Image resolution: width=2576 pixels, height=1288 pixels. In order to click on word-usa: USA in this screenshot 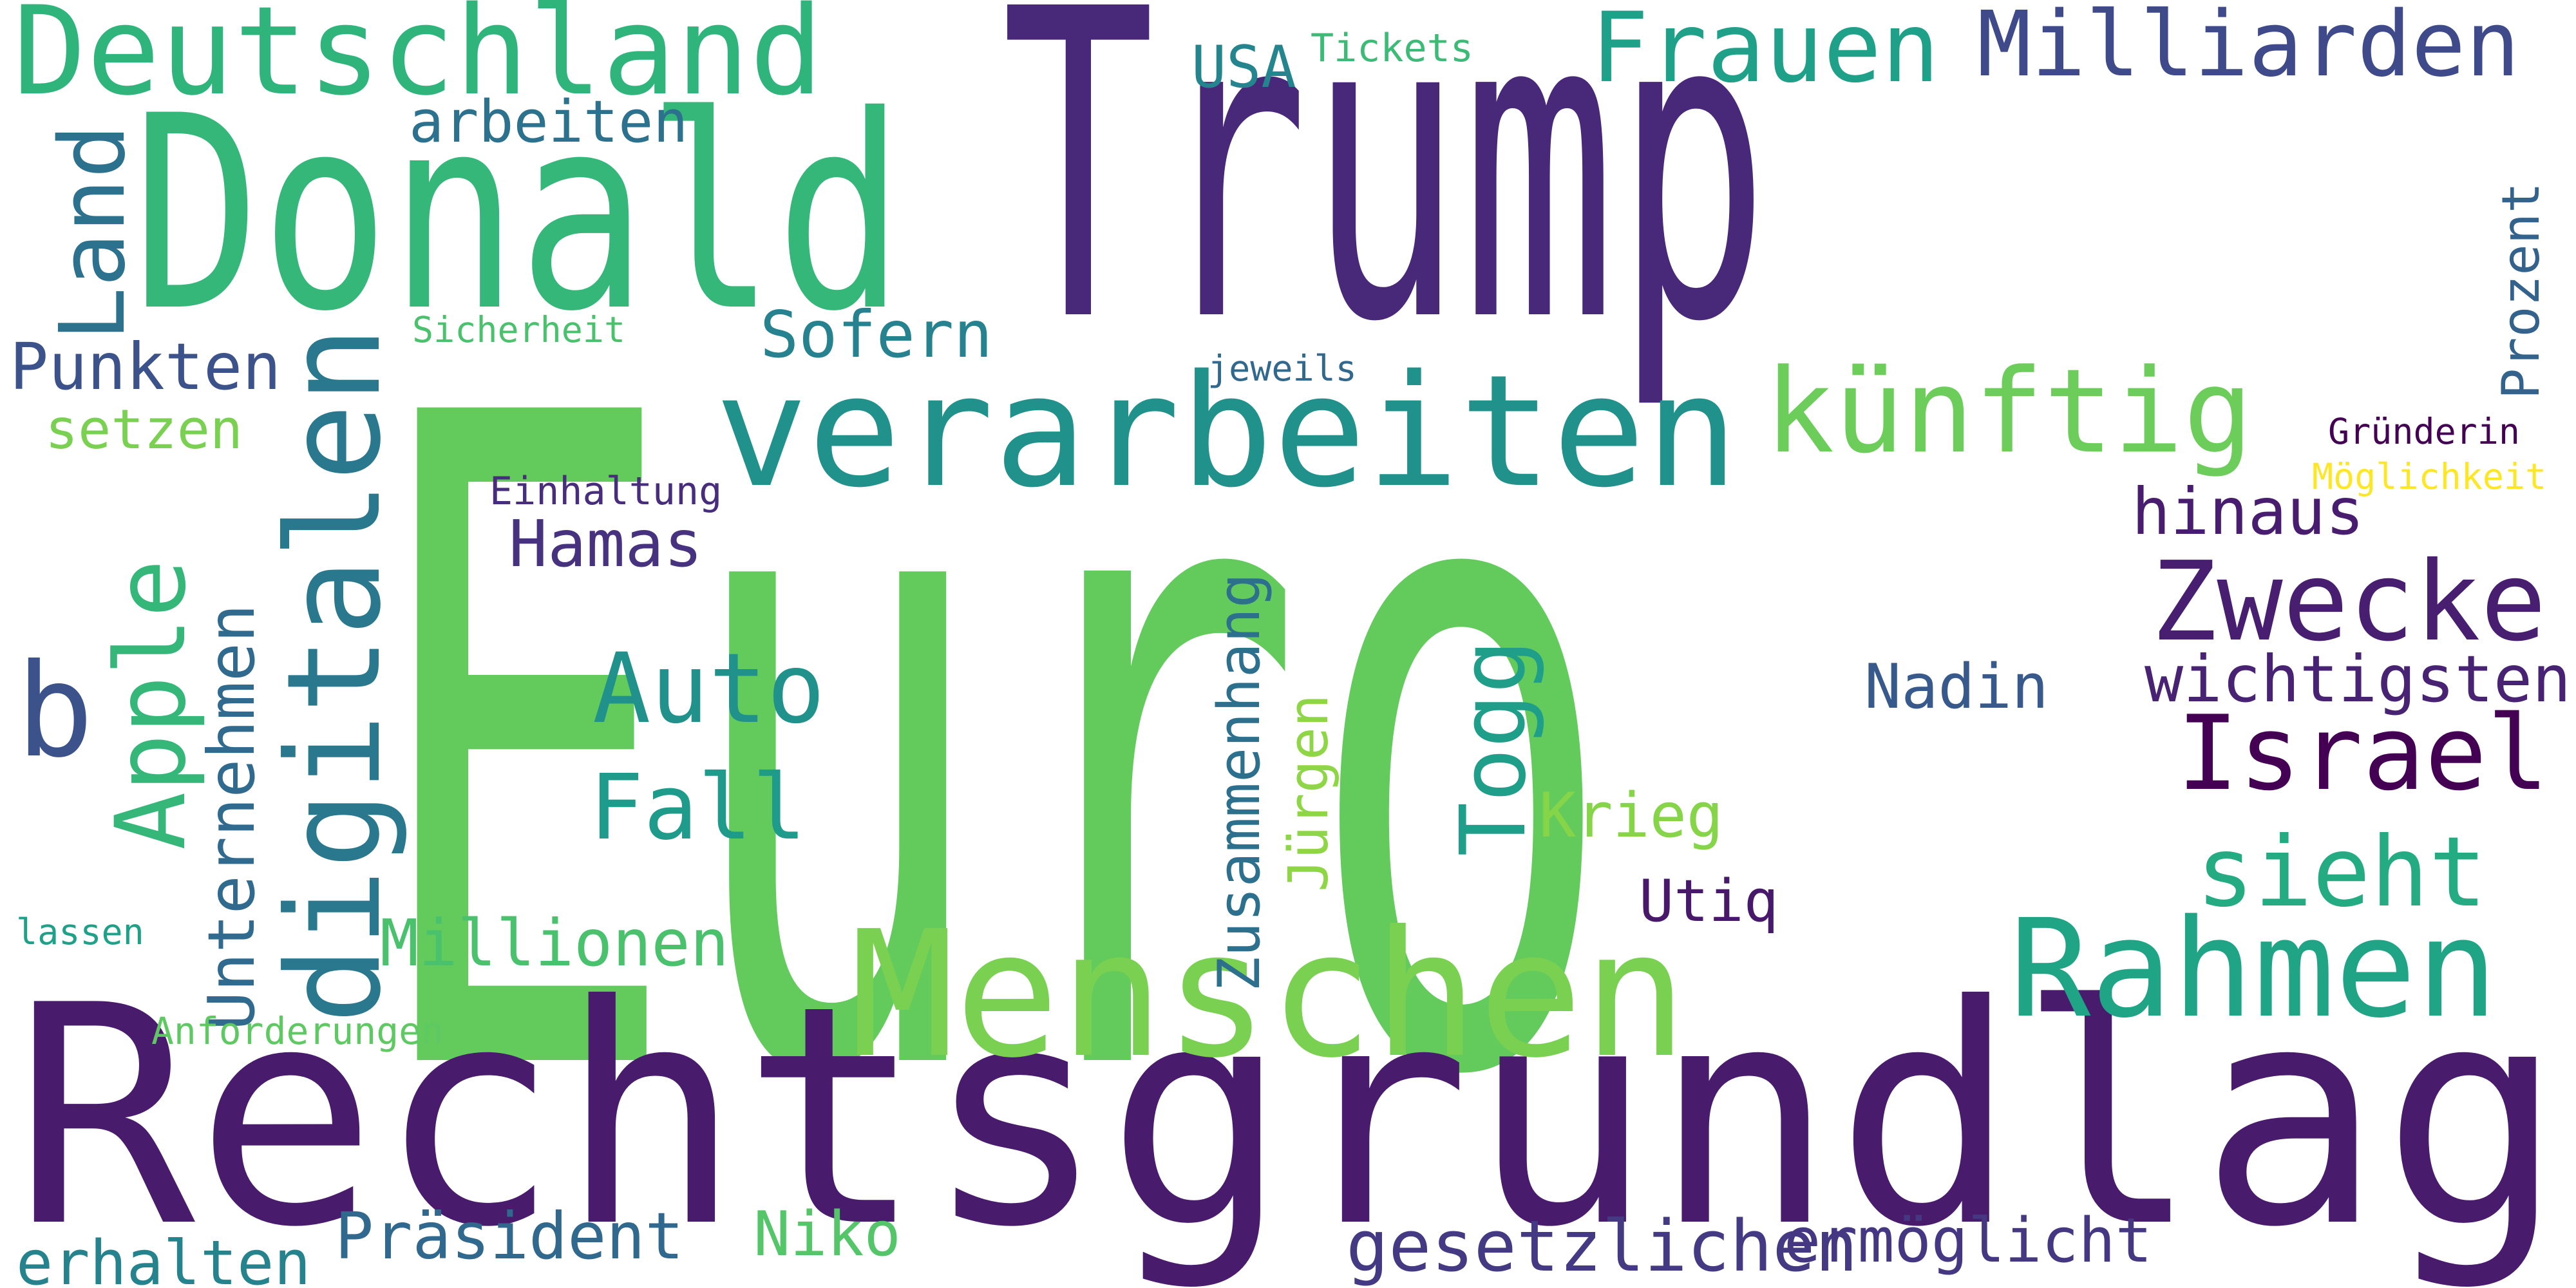, I will do `click(1243, 67)`.